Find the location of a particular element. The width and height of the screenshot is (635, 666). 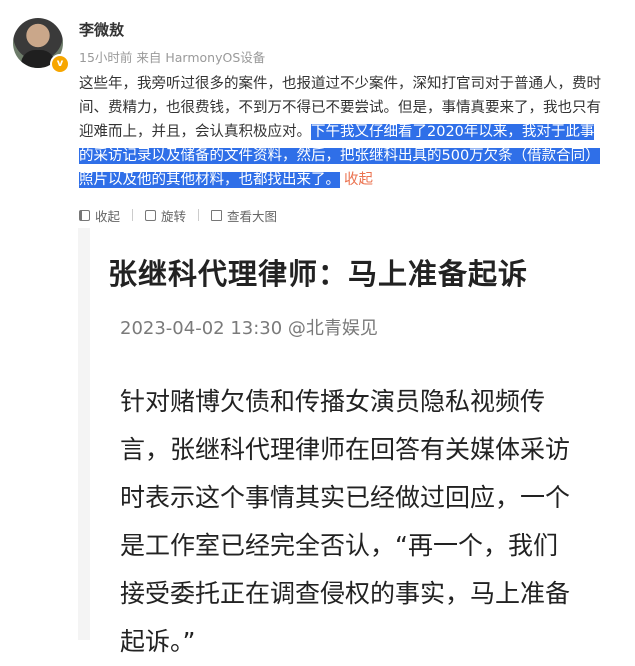

post-line: 间、费精力，也很费钱，不到万不得已不要尝试。但是，事情真要来了，我也只有 is located at coordinates (340, 108).